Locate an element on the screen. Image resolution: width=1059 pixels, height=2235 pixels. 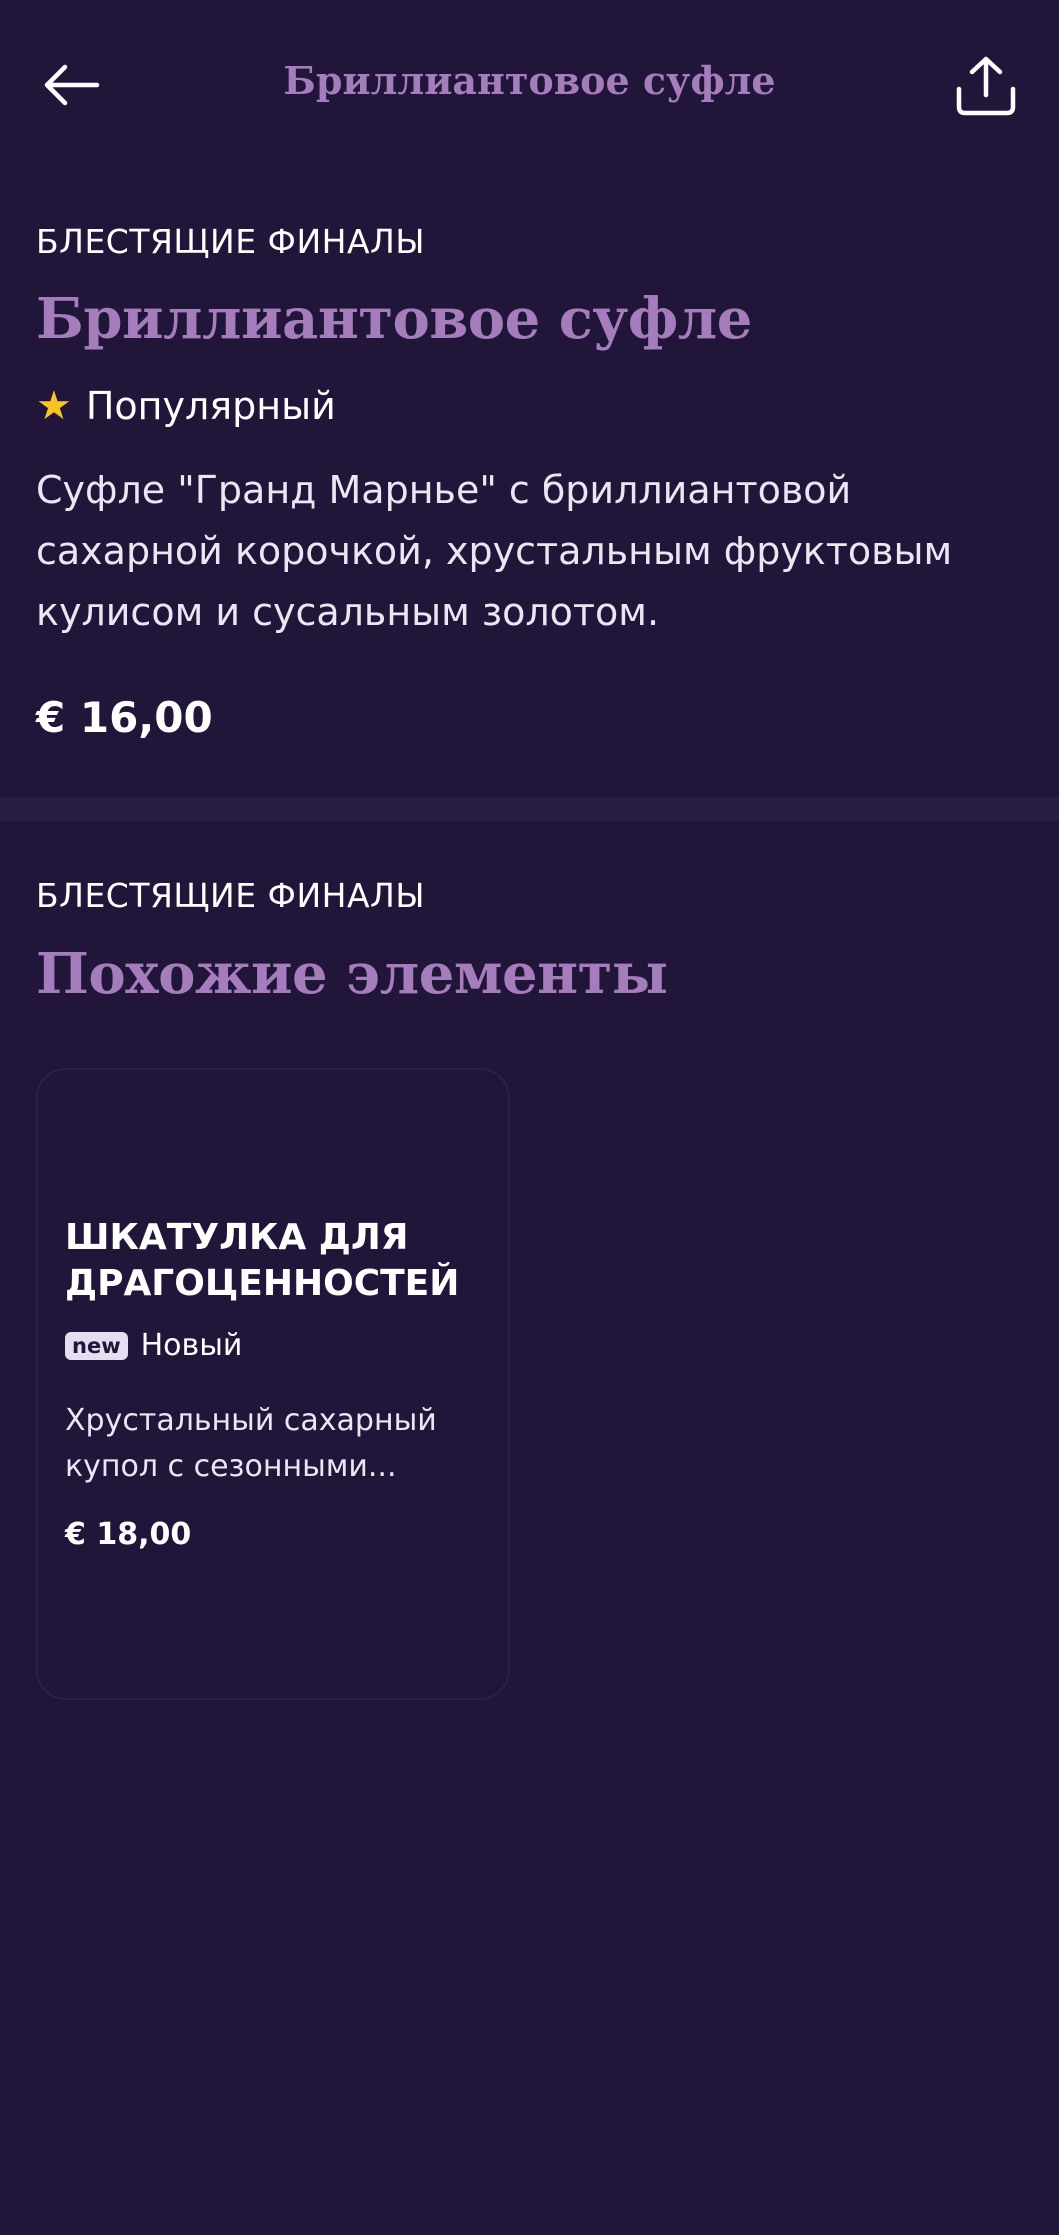
item-price: € 16,00 is located at coordinates (124, 717).